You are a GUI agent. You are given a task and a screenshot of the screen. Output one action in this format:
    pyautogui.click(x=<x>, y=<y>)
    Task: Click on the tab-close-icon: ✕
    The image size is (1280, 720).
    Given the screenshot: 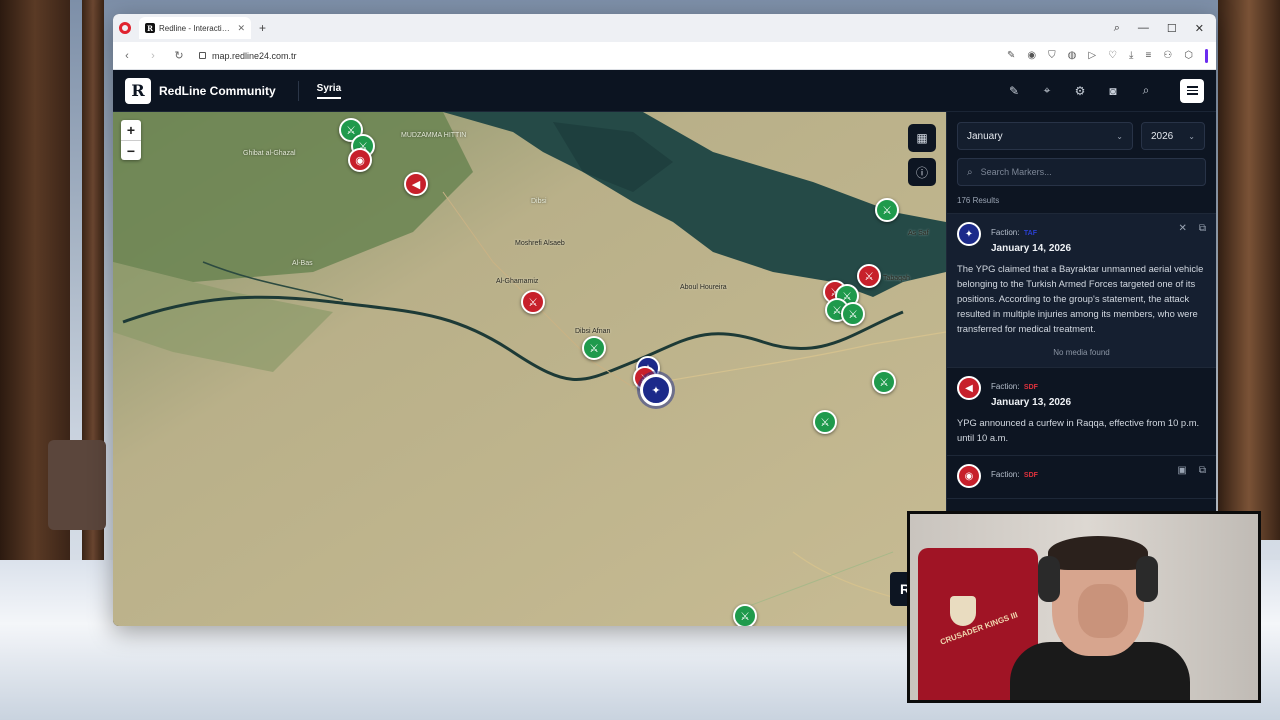 What is the action you would take?
    pyautogui.click(x=241, y=28)
    